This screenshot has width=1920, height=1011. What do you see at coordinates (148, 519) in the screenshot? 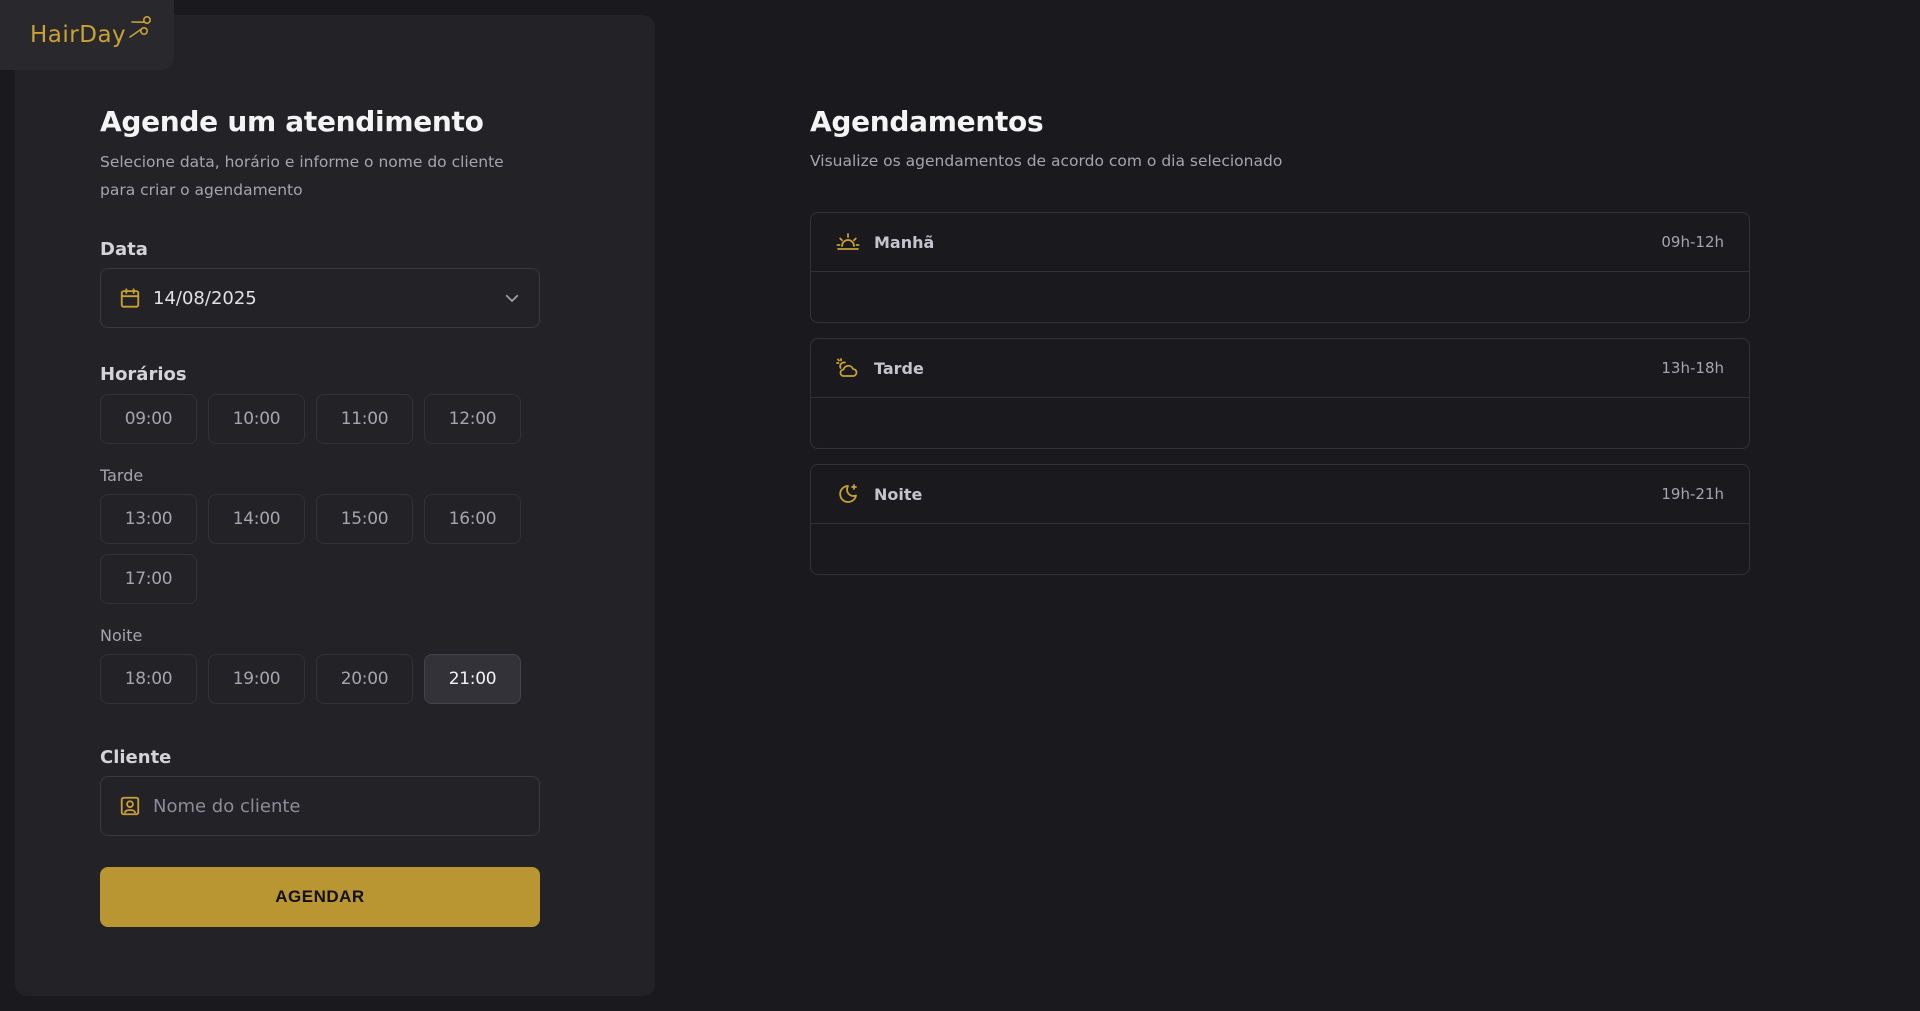
I see `time-slot-1300: 13:00` at bounding box center [148, 519].